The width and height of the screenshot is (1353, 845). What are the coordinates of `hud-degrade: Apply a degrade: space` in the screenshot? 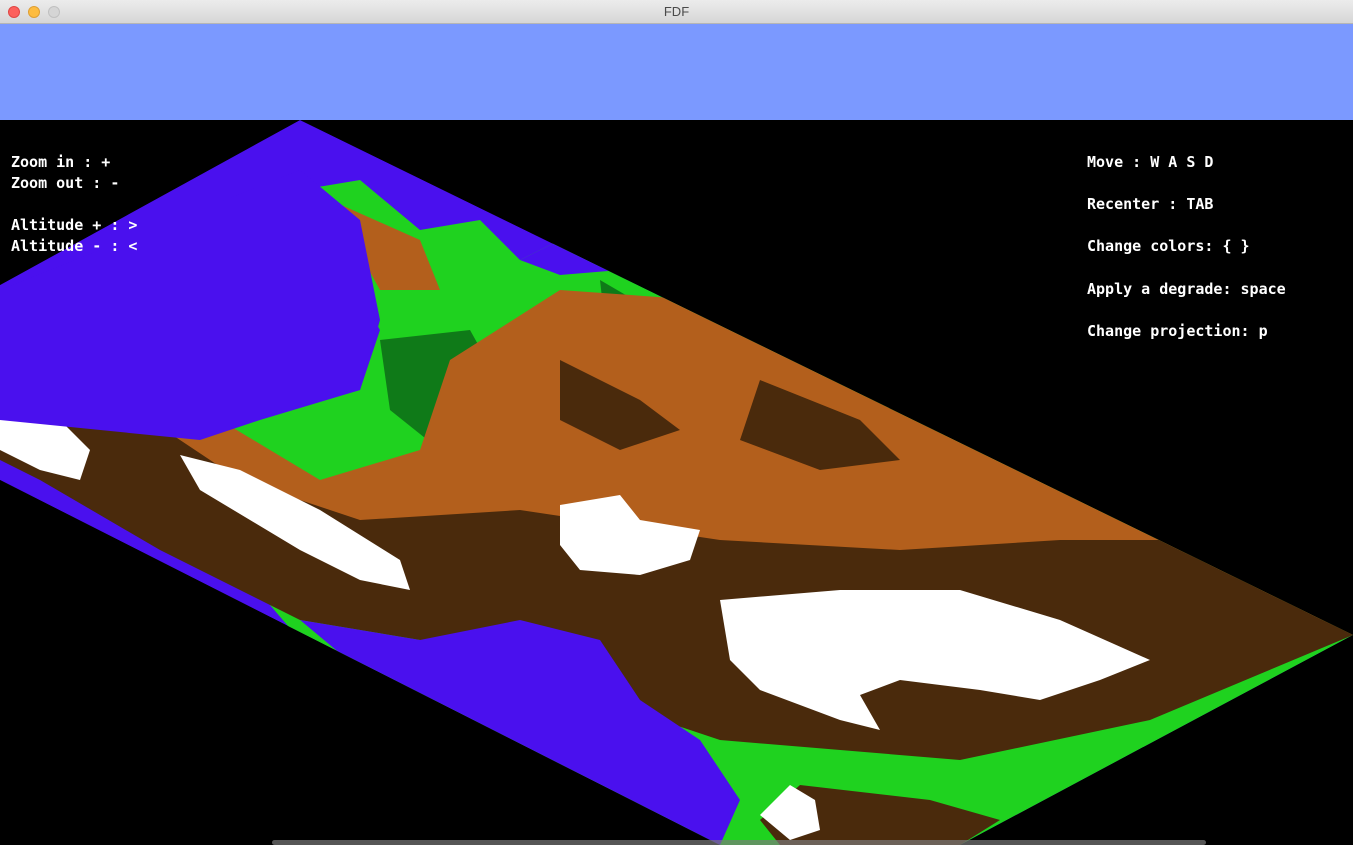 It's located at (1186, 289).